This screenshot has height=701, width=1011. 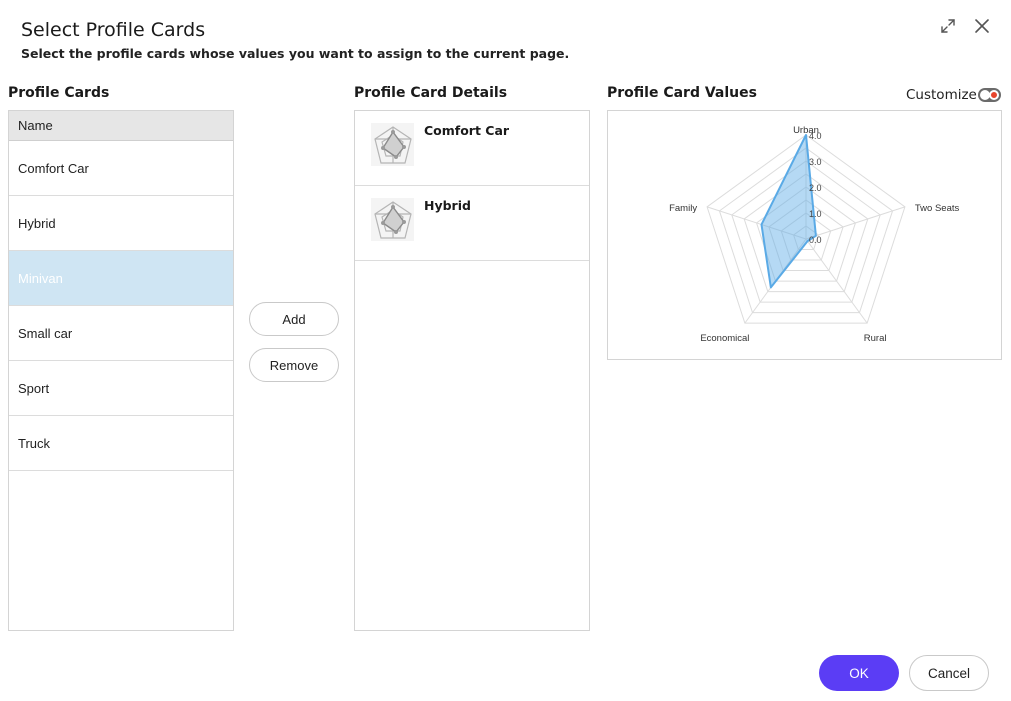 I want to click on close-icon, so click(x=982, y=26).